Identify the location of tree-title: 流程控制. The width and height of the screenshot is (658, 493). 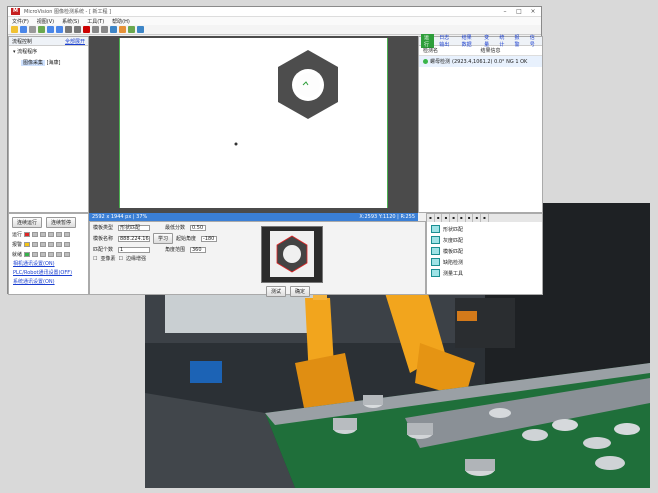
(22, 41).